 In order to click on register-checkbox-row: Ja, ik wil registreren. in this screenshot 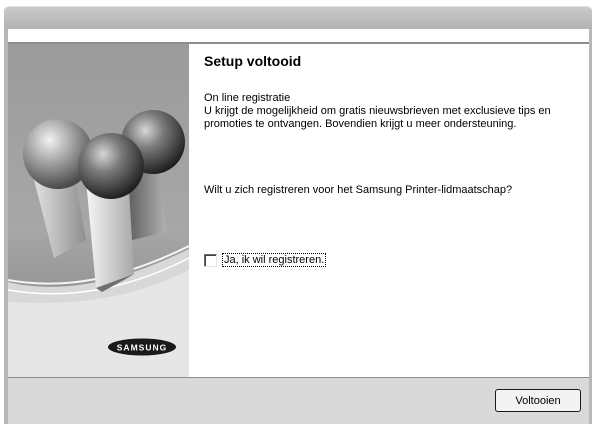, I will do `click(265, 260)`.